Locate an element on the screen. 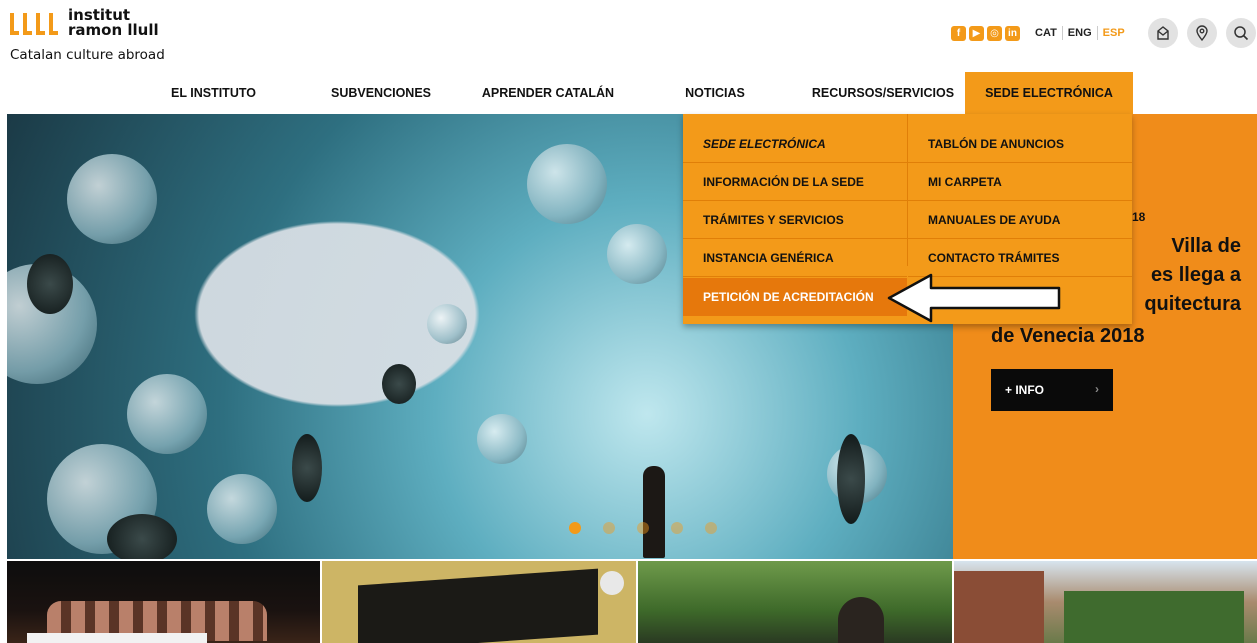 The height and width of the screenshot is (643, 1257). nav-el-instituto: EL INSTITUTO is located at coordinates (213, 93).